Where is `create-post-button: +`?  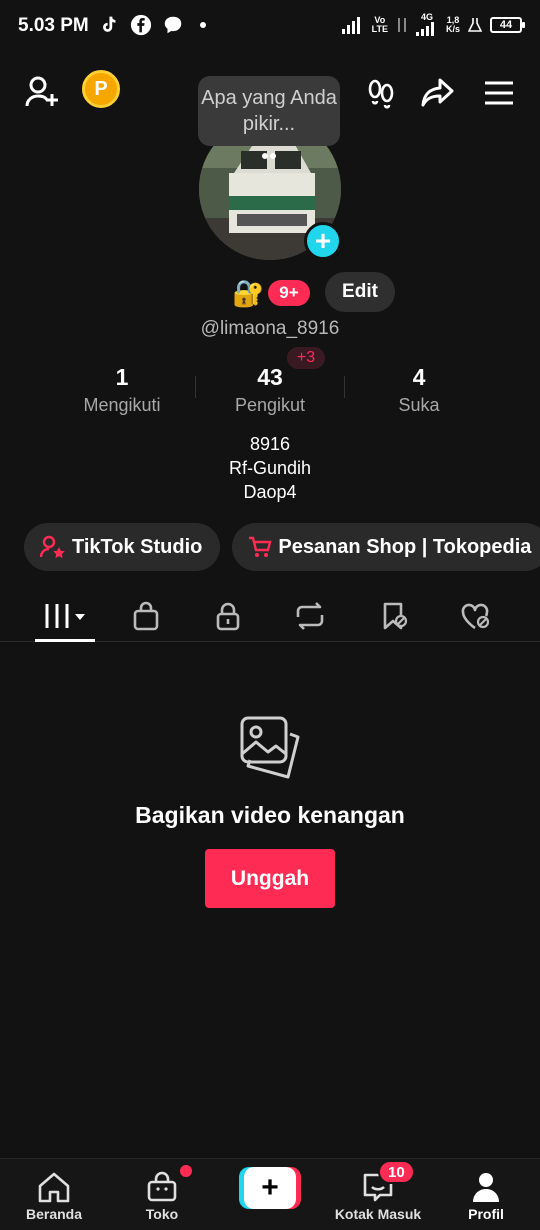
create-post-button: + is located at coordinates (270, 1188).